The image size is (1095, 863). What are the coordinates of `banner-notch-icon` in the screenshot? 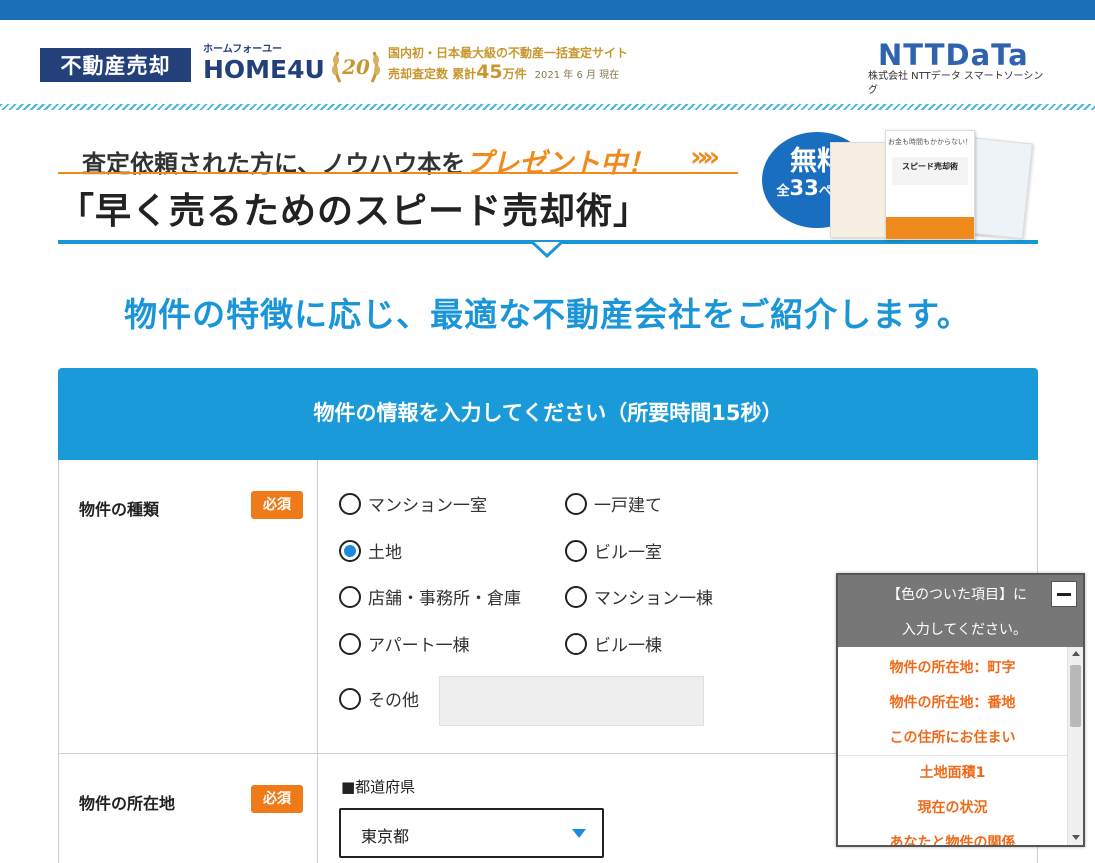 It's located at (547, 250).